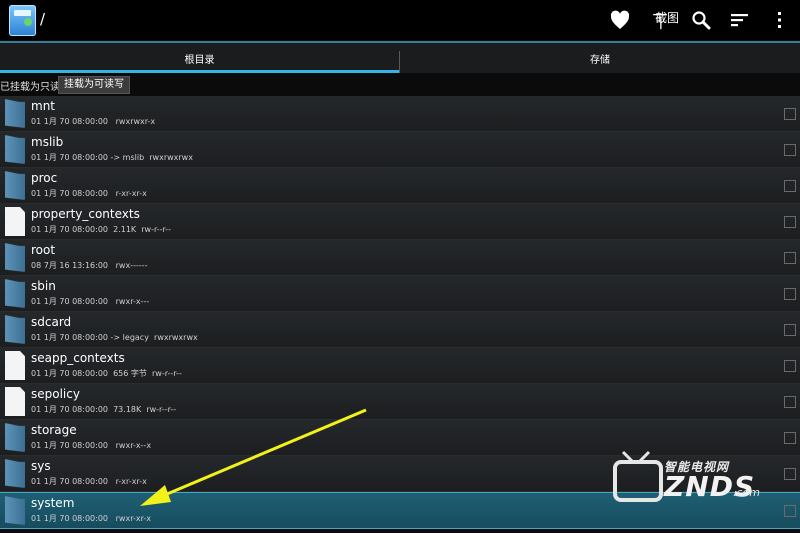  Describe the element at coordinates (114, 337) in the screenshot. I see `file-meta: 01 1月 70 08:00:00 -> legacy rwxrwxrwx` at that location.